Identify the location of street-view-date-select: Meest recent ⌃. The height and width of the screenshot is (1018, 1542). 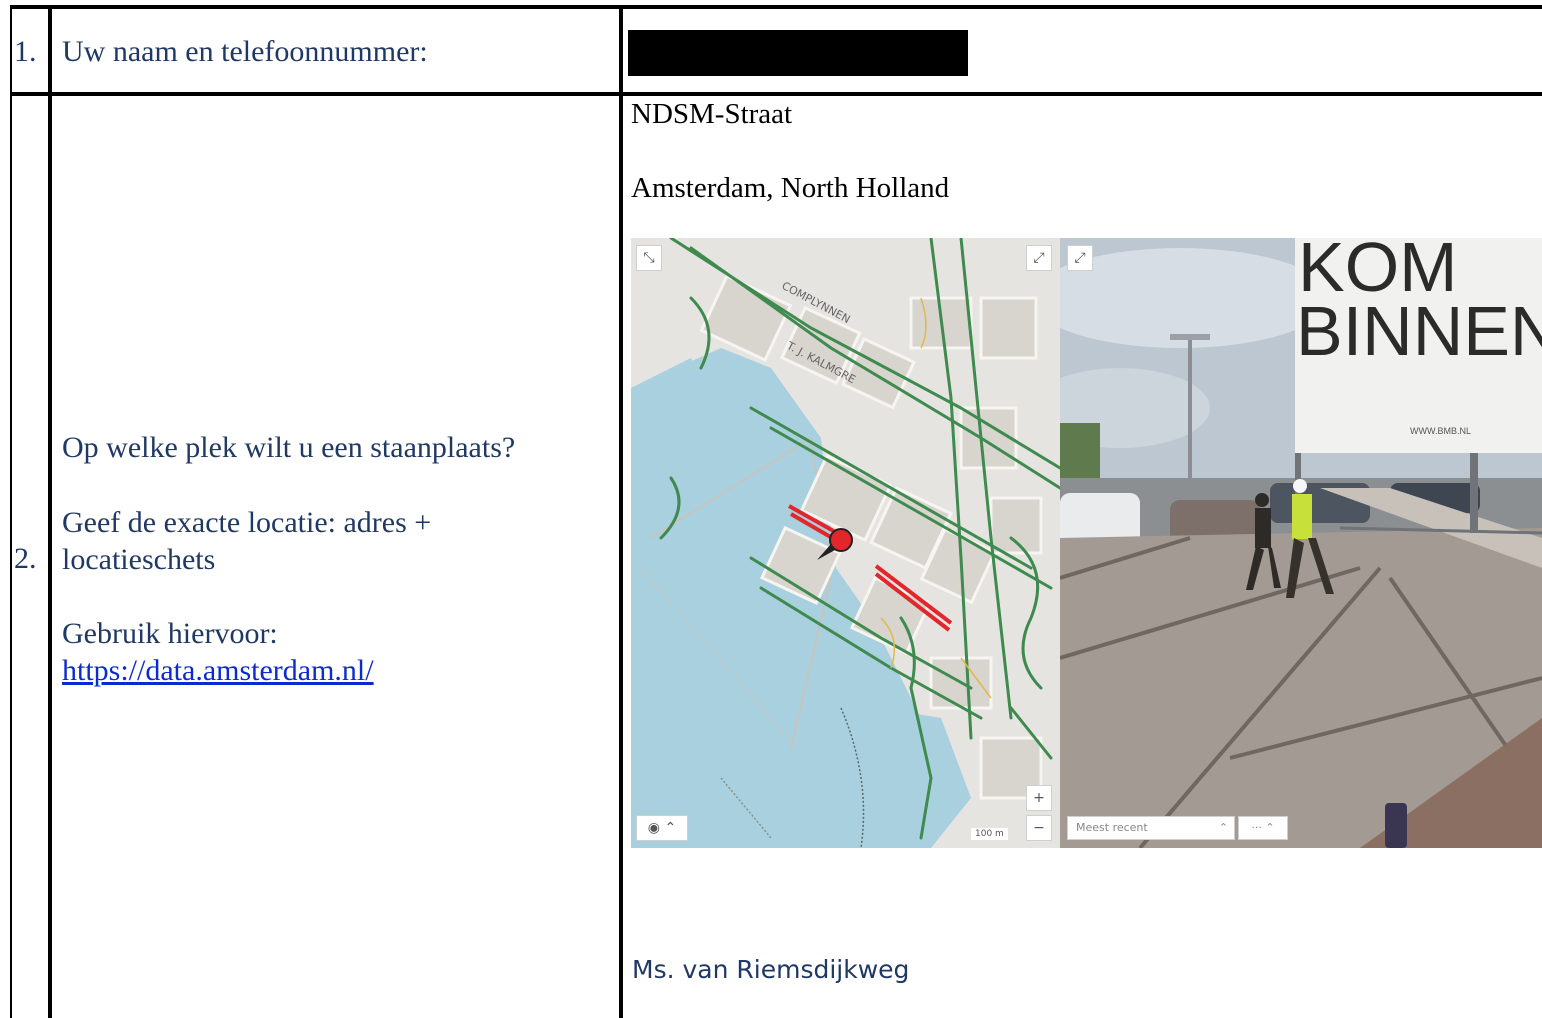
(1151, 828).